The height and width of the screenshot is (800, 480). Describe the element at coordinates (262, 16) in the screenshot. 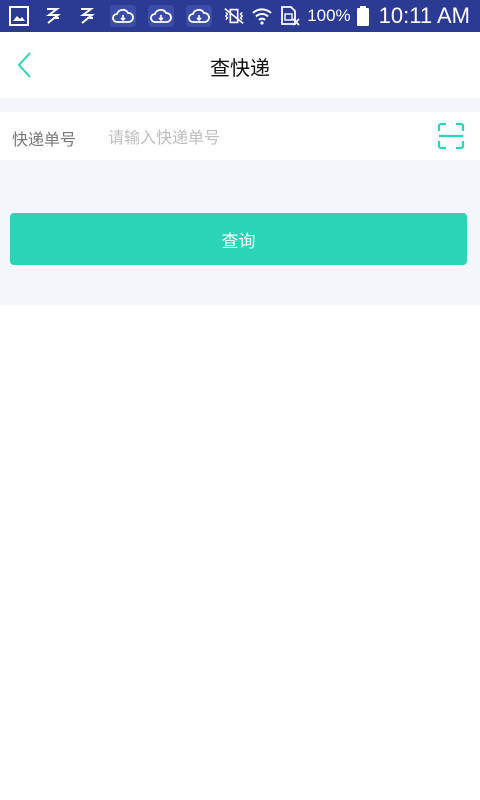

I see `wifi-icon` at that location.